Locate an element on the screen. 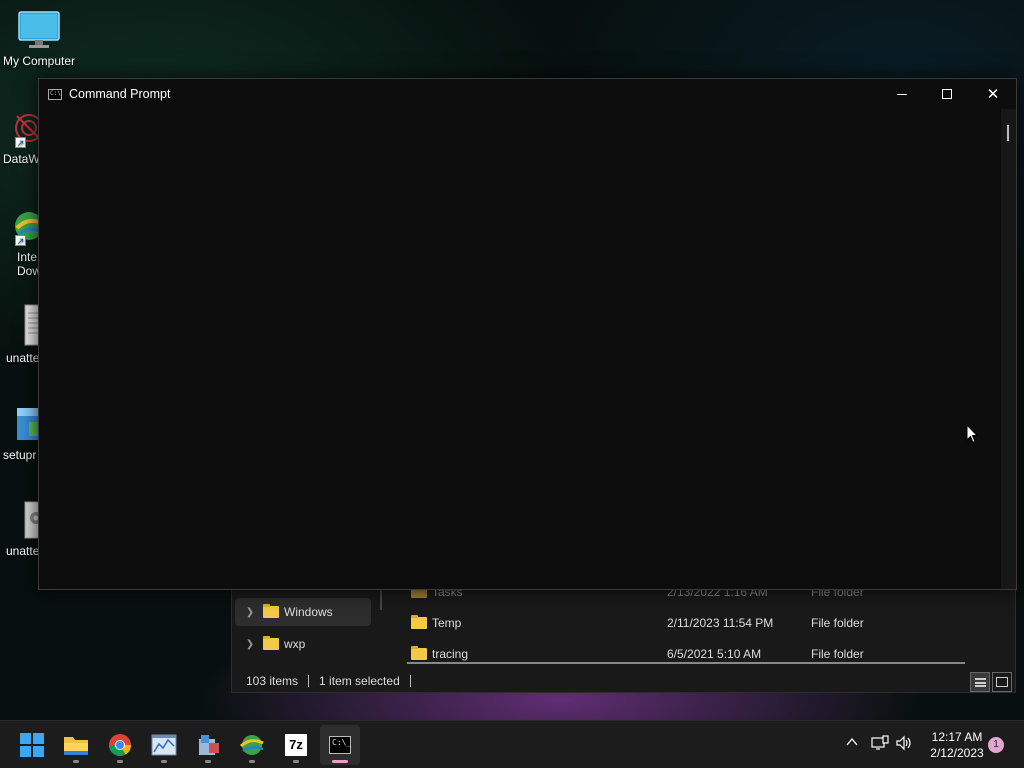  taskbar-resource-monitor is located at coordinates (164, 745).